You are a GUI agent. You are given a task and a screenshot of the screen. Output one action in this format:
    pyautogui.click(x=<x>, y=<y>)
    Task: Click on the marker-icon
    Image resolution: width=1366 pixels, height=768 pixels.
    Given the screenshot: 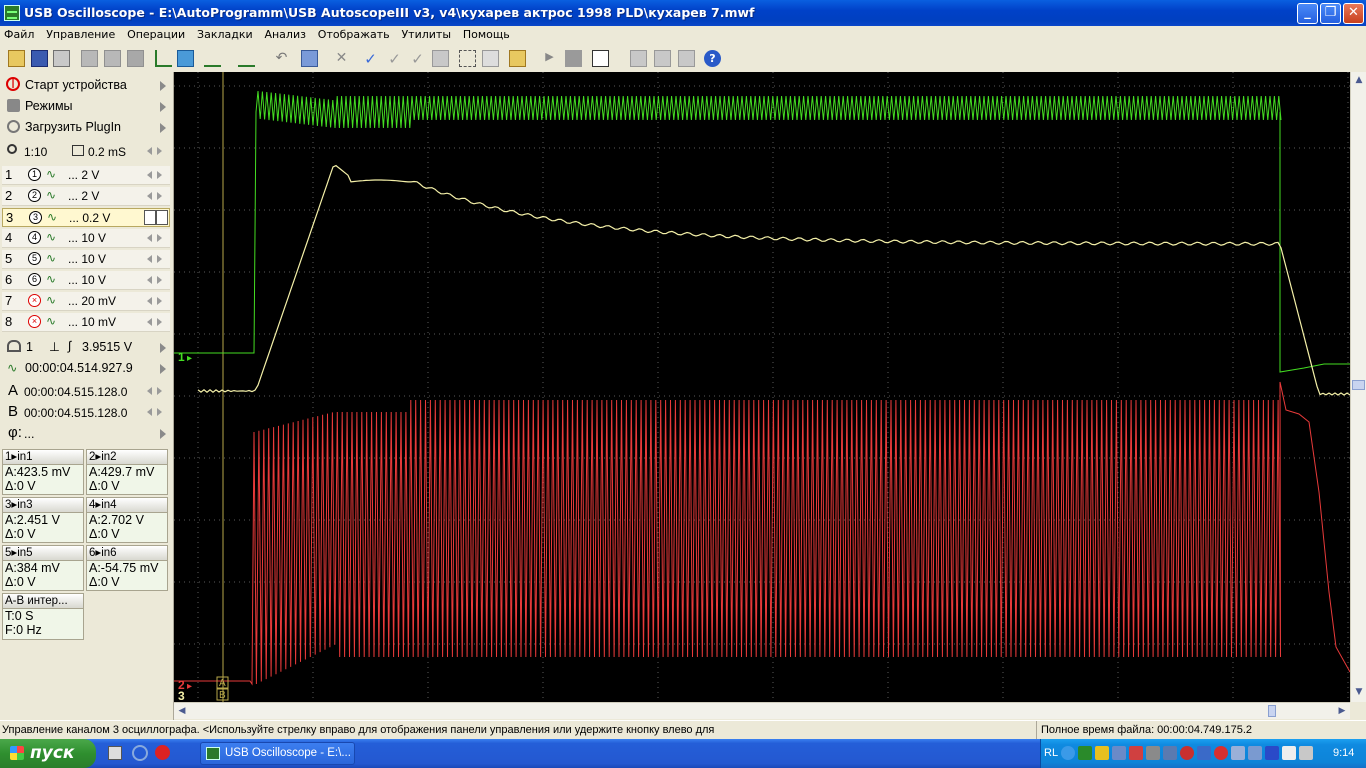 What is the action you would take?
    pyautogui.click(x=185, y=58)
    